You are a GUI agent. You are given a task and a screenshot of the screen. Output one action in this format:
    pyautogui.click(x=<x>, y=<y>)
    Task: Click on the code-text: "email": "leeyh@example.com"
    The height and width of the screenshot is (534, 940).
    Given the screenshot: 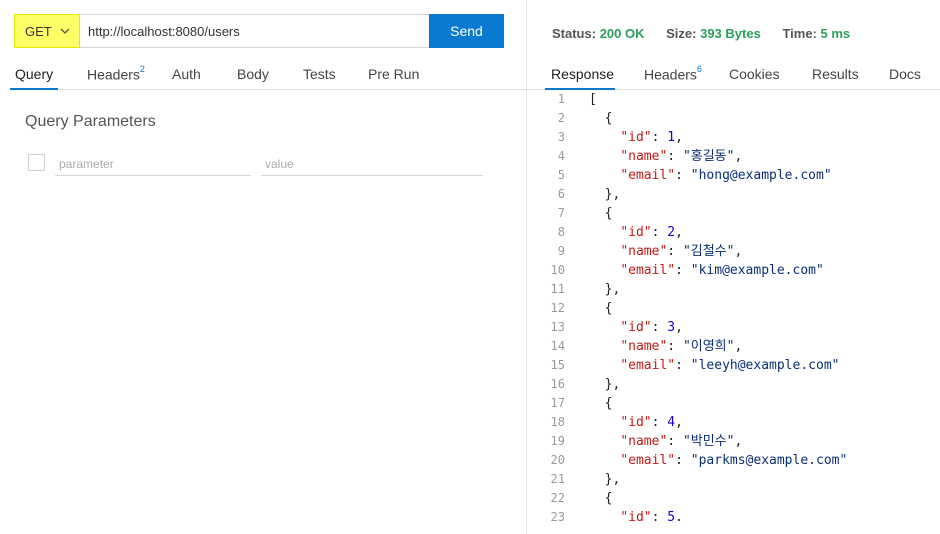 What is the action you would take?
    pyautogui.click(x=702, y=365)
    